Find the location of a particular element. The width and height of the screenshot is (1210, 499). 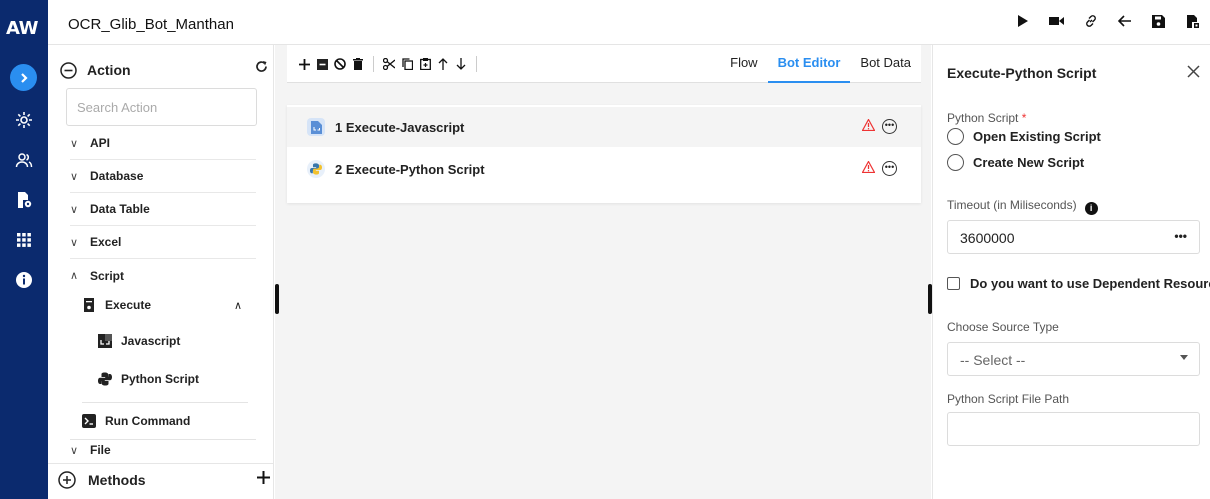

arrow-up-icon is located at coordinates (443, 64).